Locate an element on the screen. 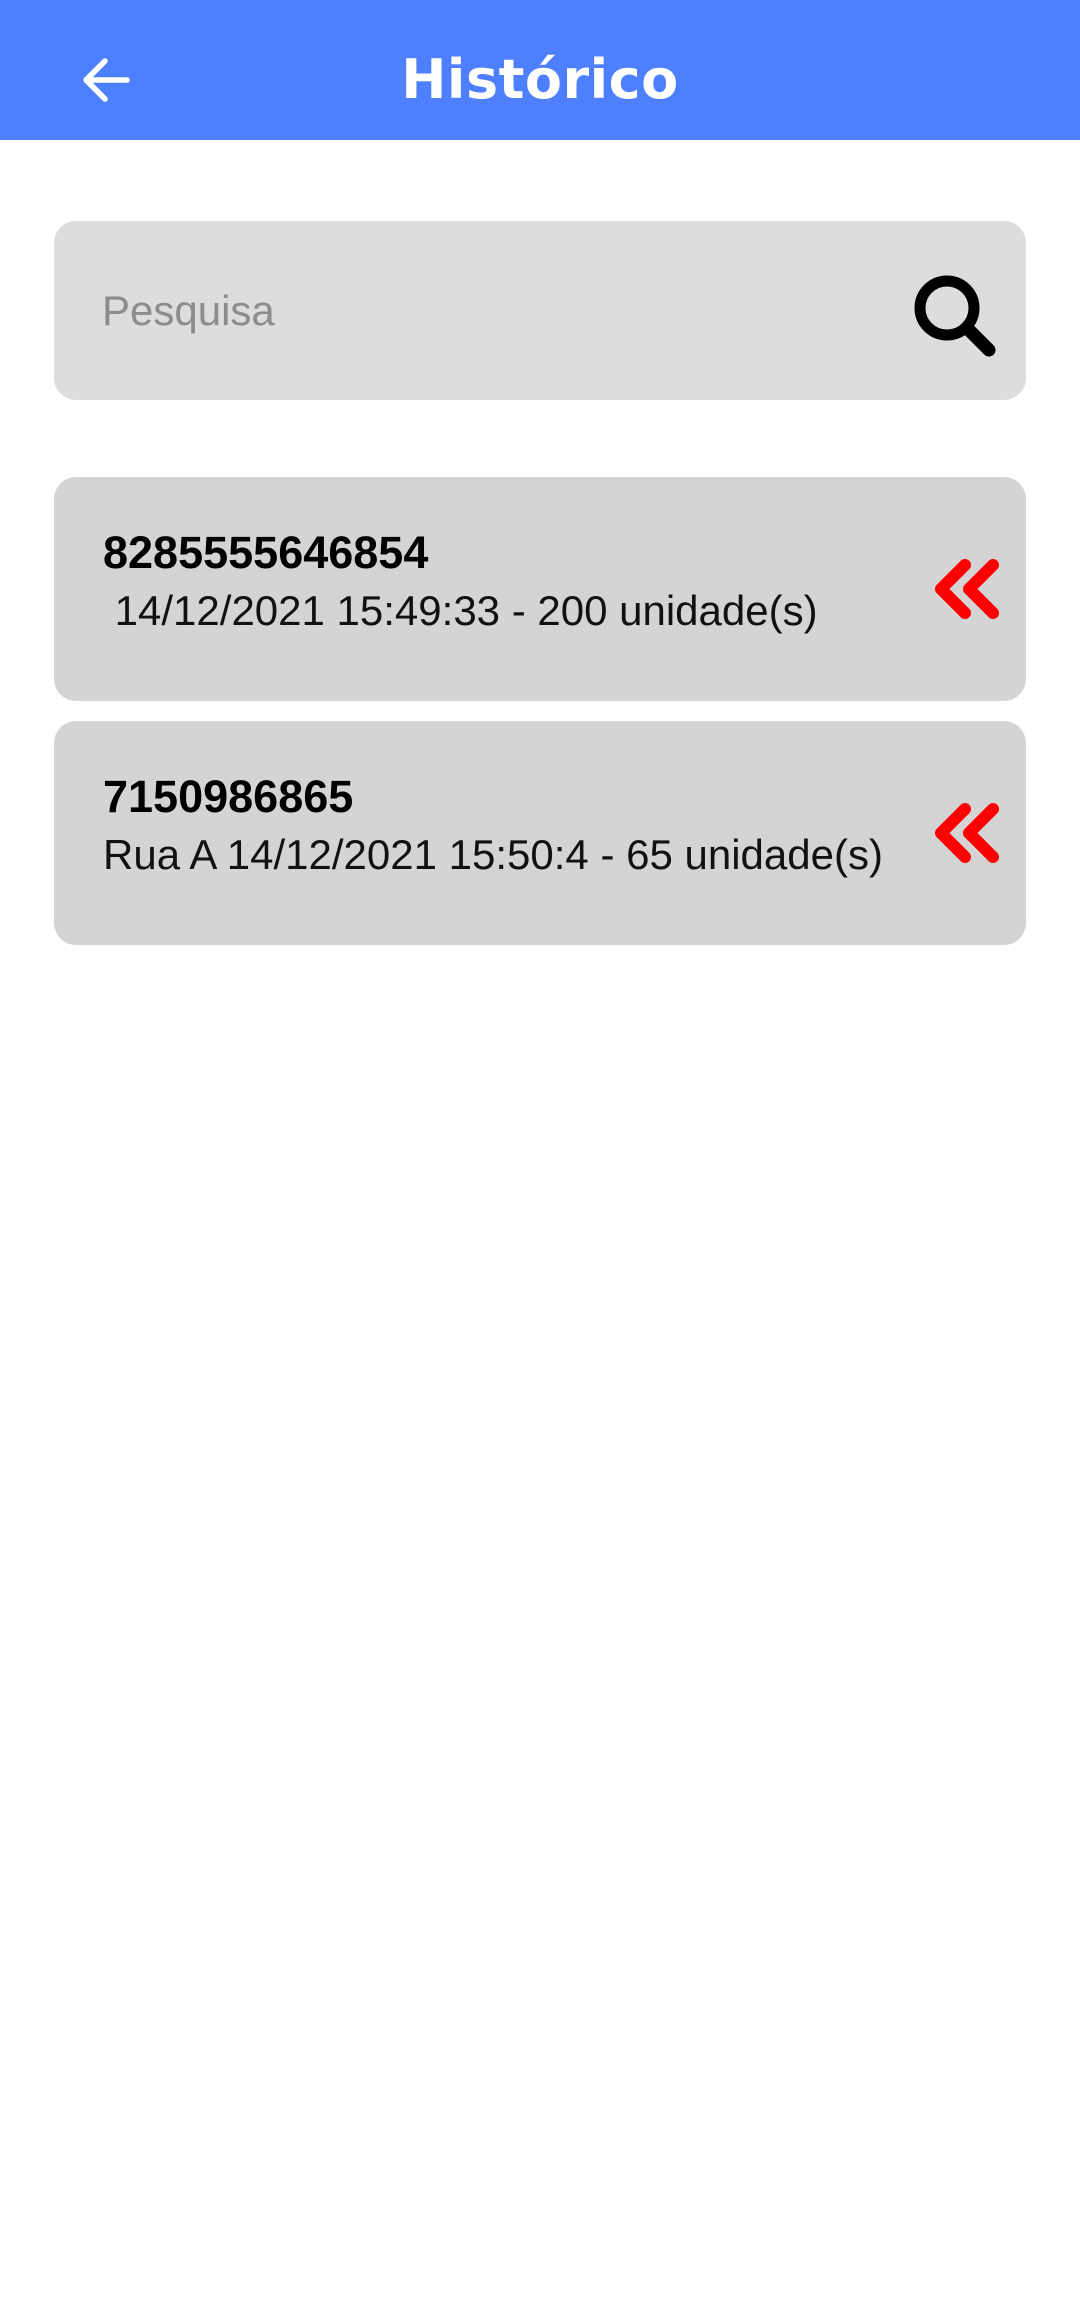  page-title: Histórico is located at coordinates (540, 79).